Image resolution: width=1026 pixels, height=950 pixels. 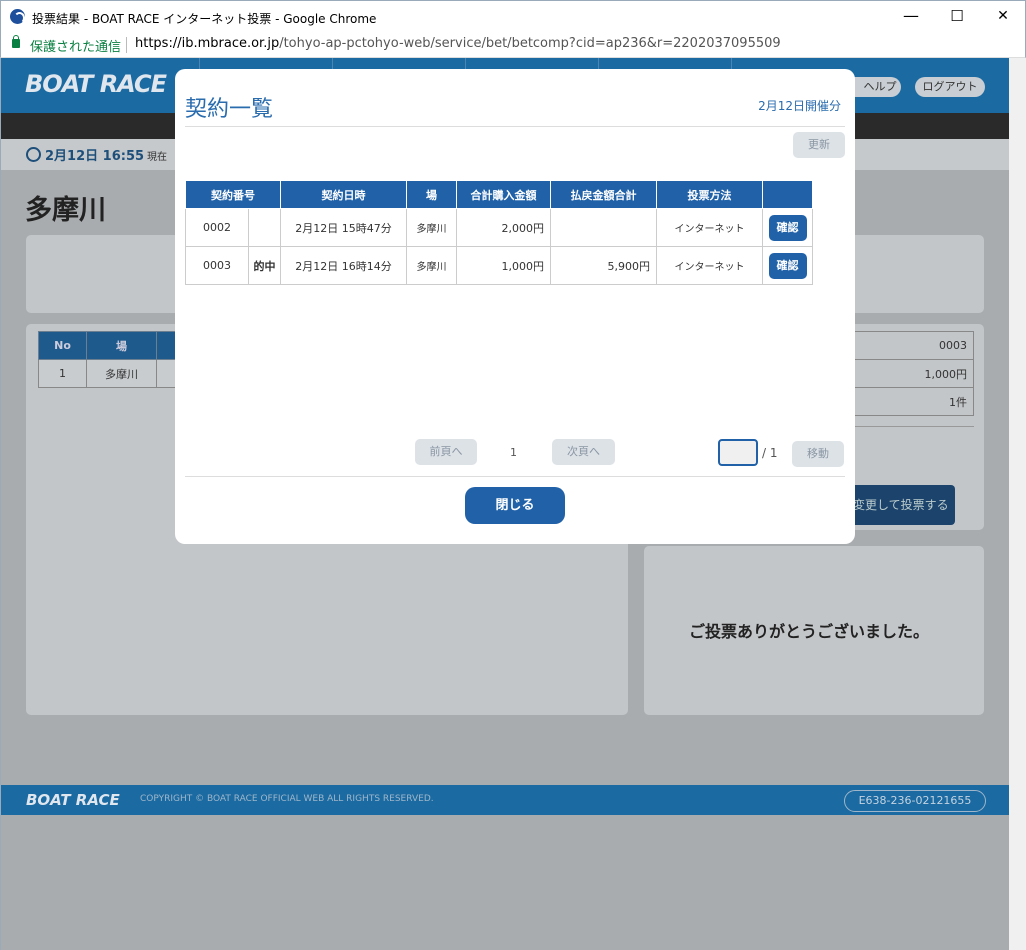 I want to click on contract-amount: 1,000円, so click(x=503, y=265).